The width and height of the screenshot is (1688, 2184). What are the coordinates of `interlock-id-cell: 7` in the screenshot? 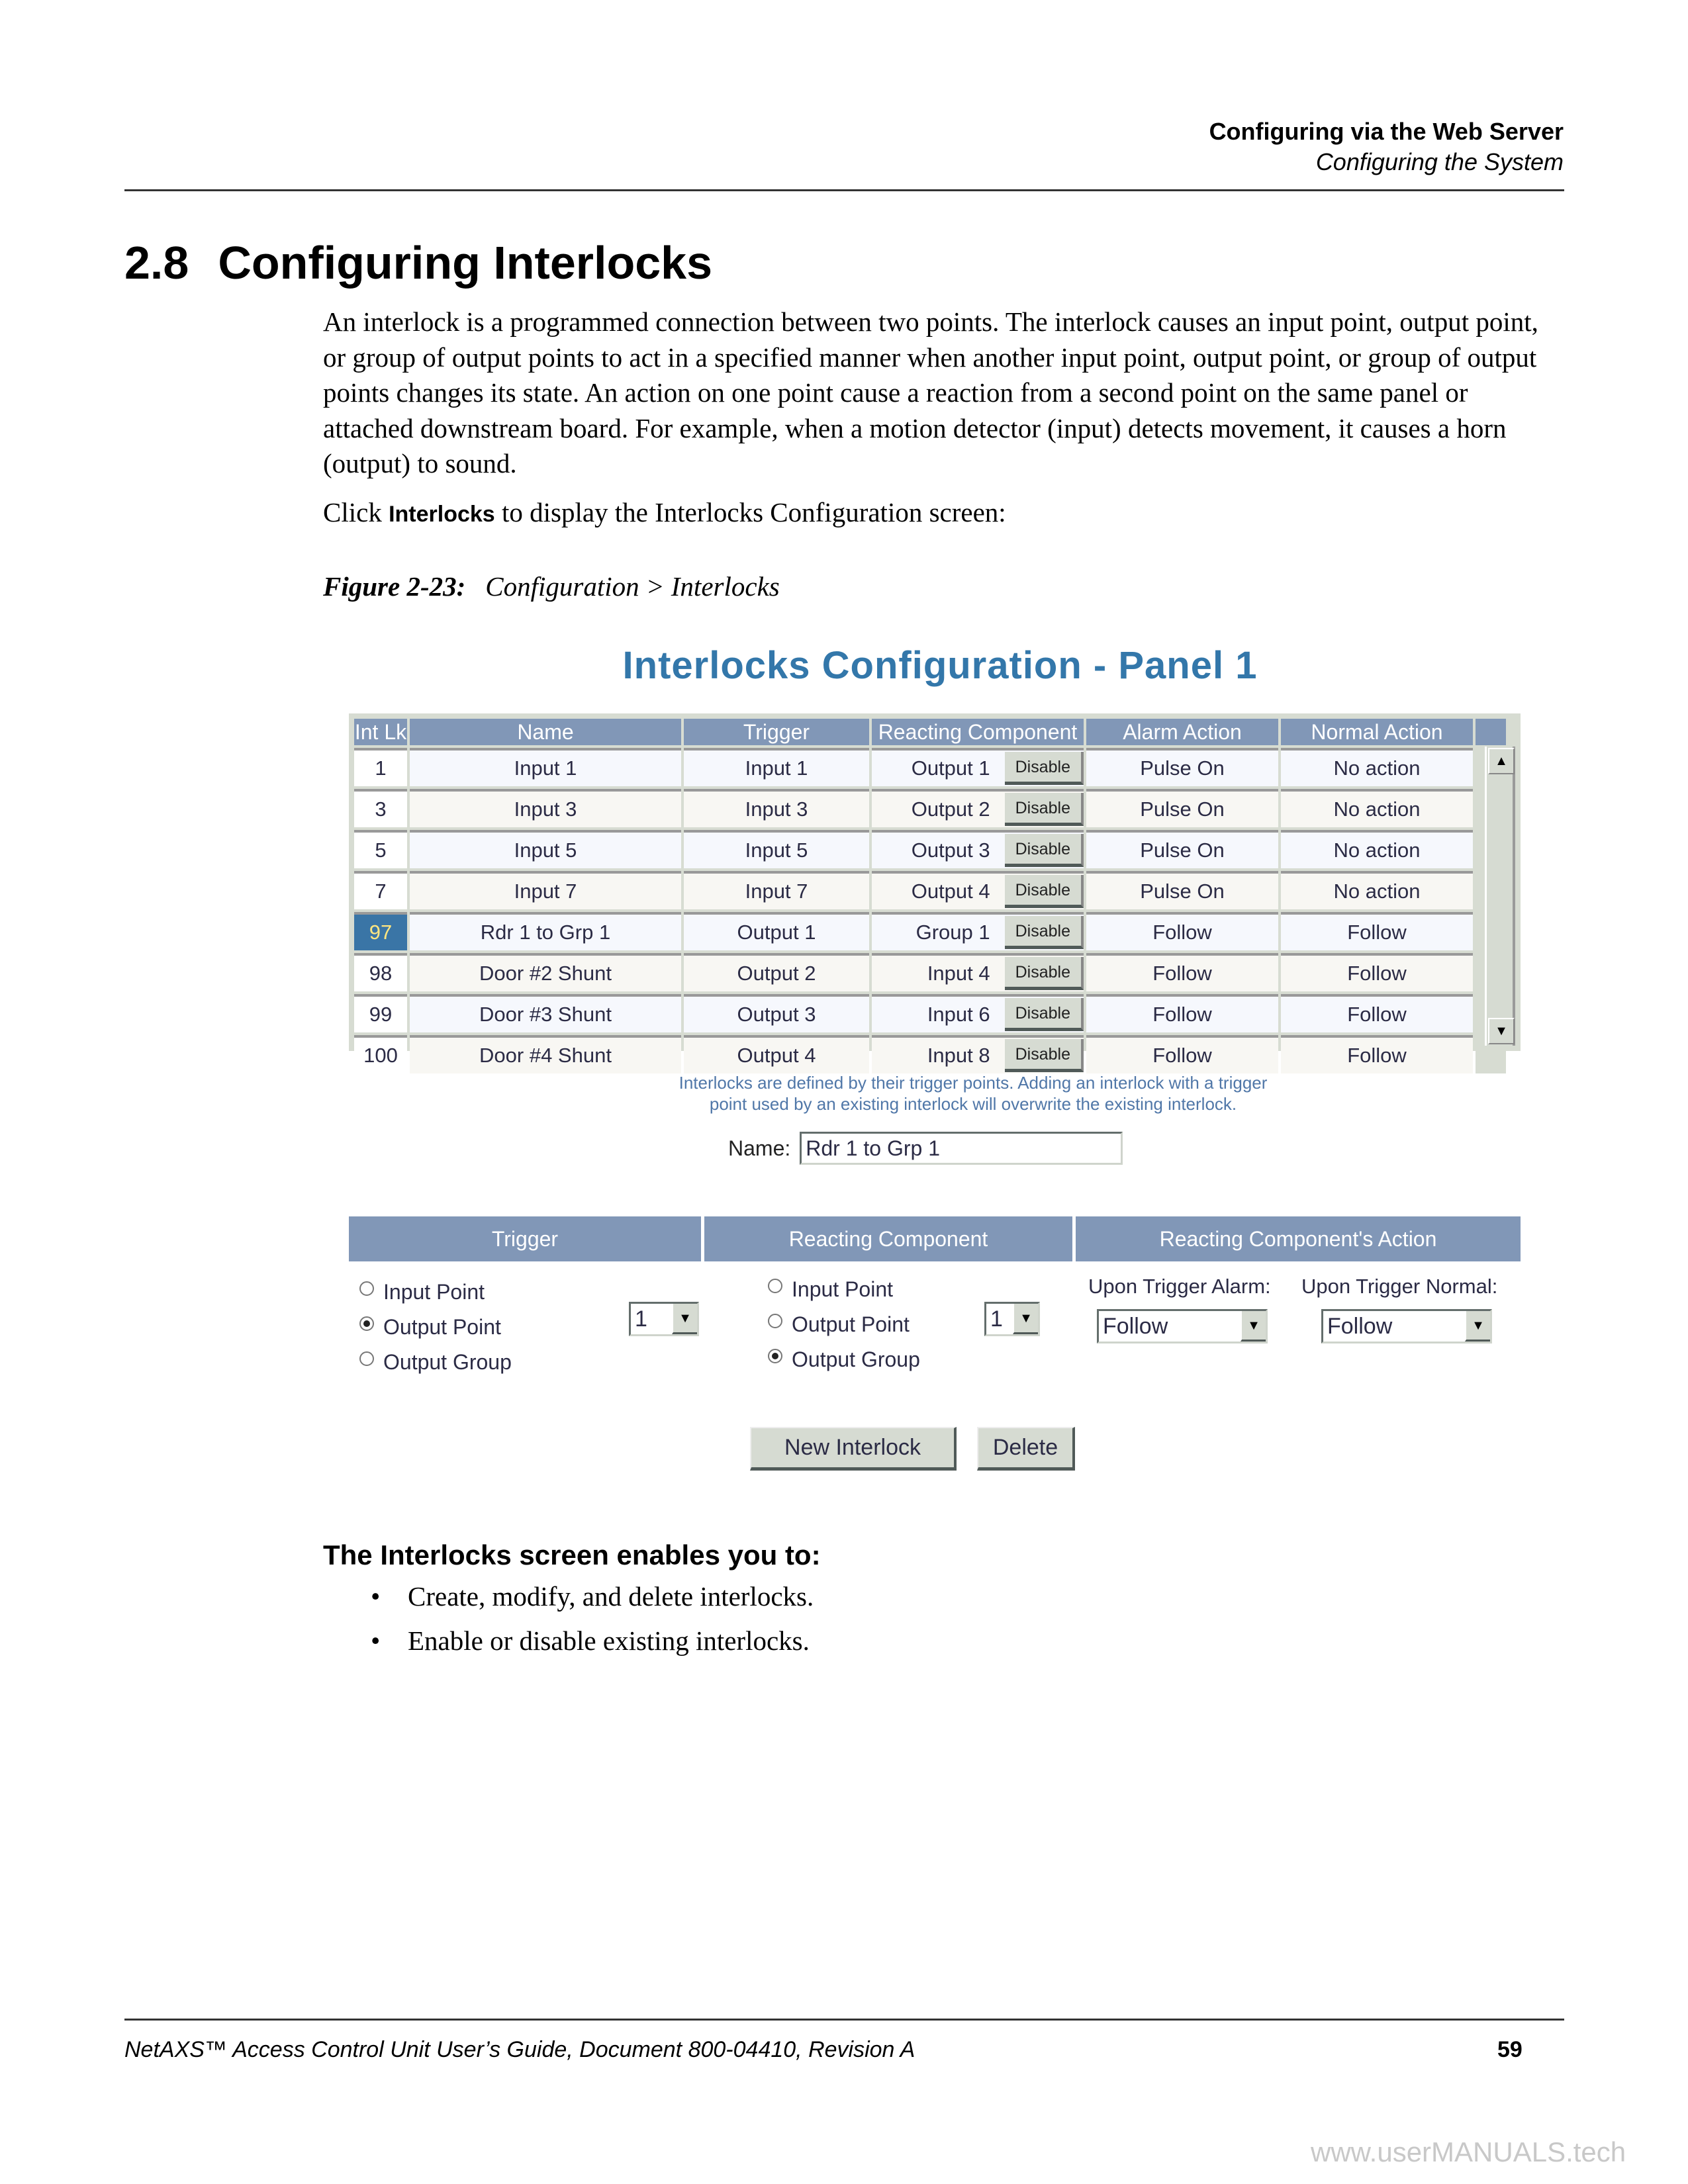 It's located at (380, 890).